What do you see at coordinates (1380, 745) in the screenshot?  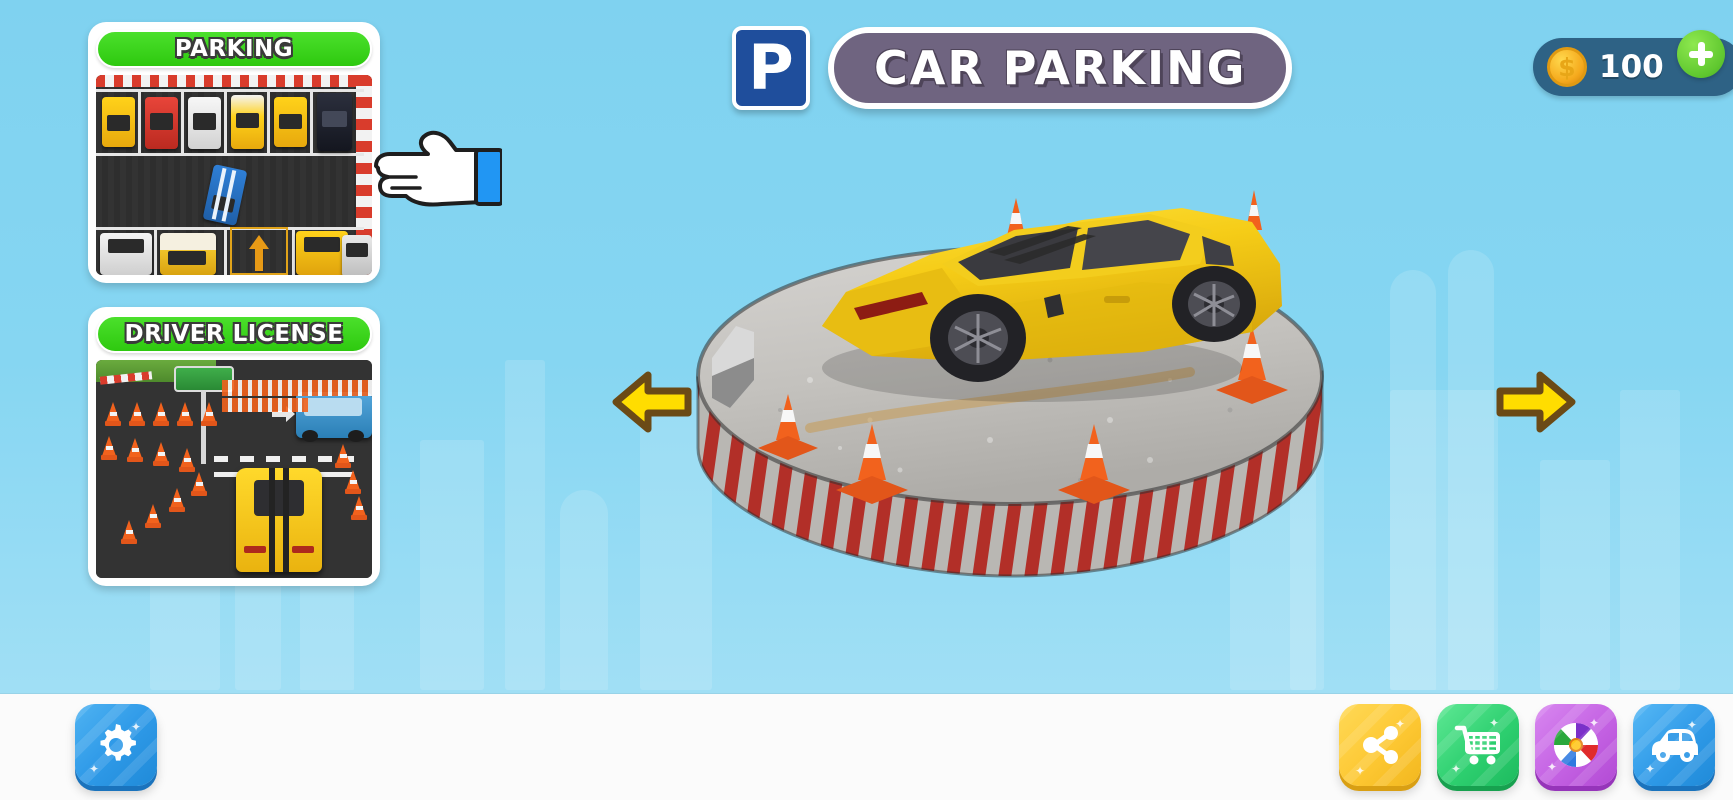 I see `share-button: ✦ ✦` at bounding box center [1380, 745].